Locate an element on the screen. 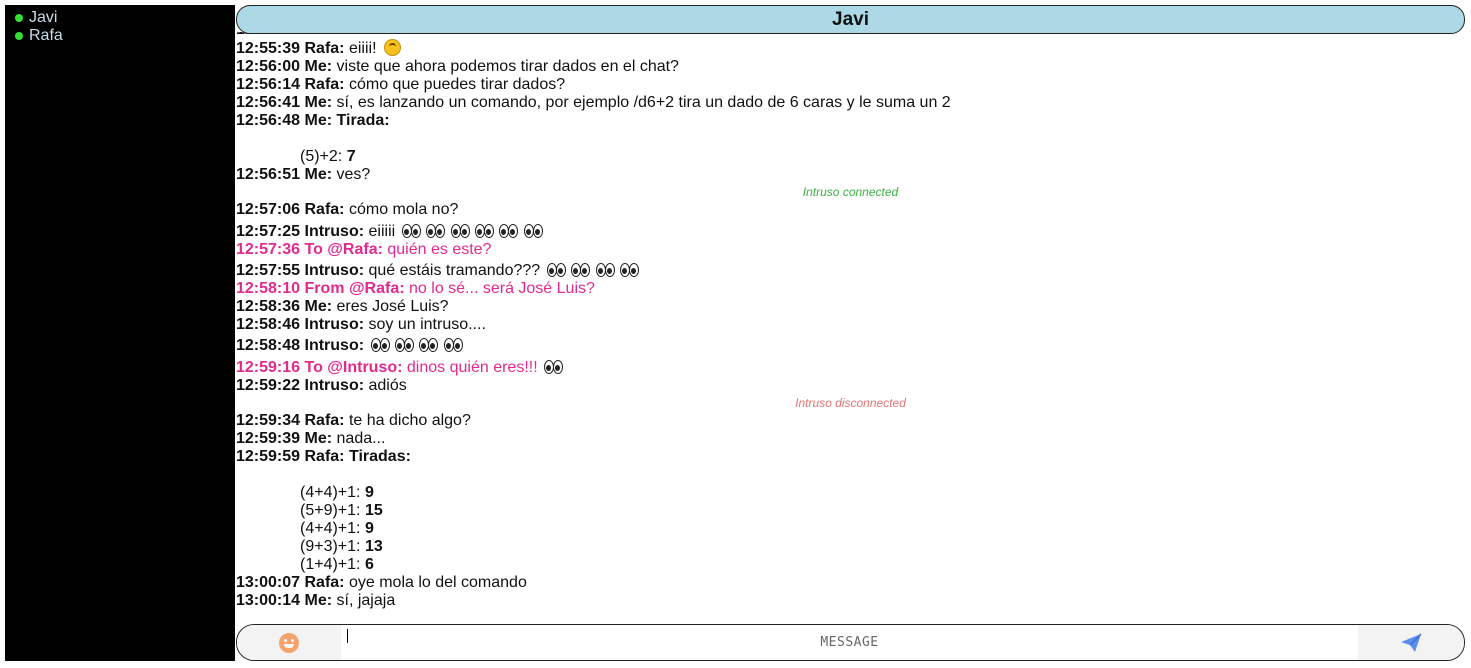 The width and height of the screenshot is (1471, 668). message-sender: To @Intruso: is located at coordinates (353, 367).